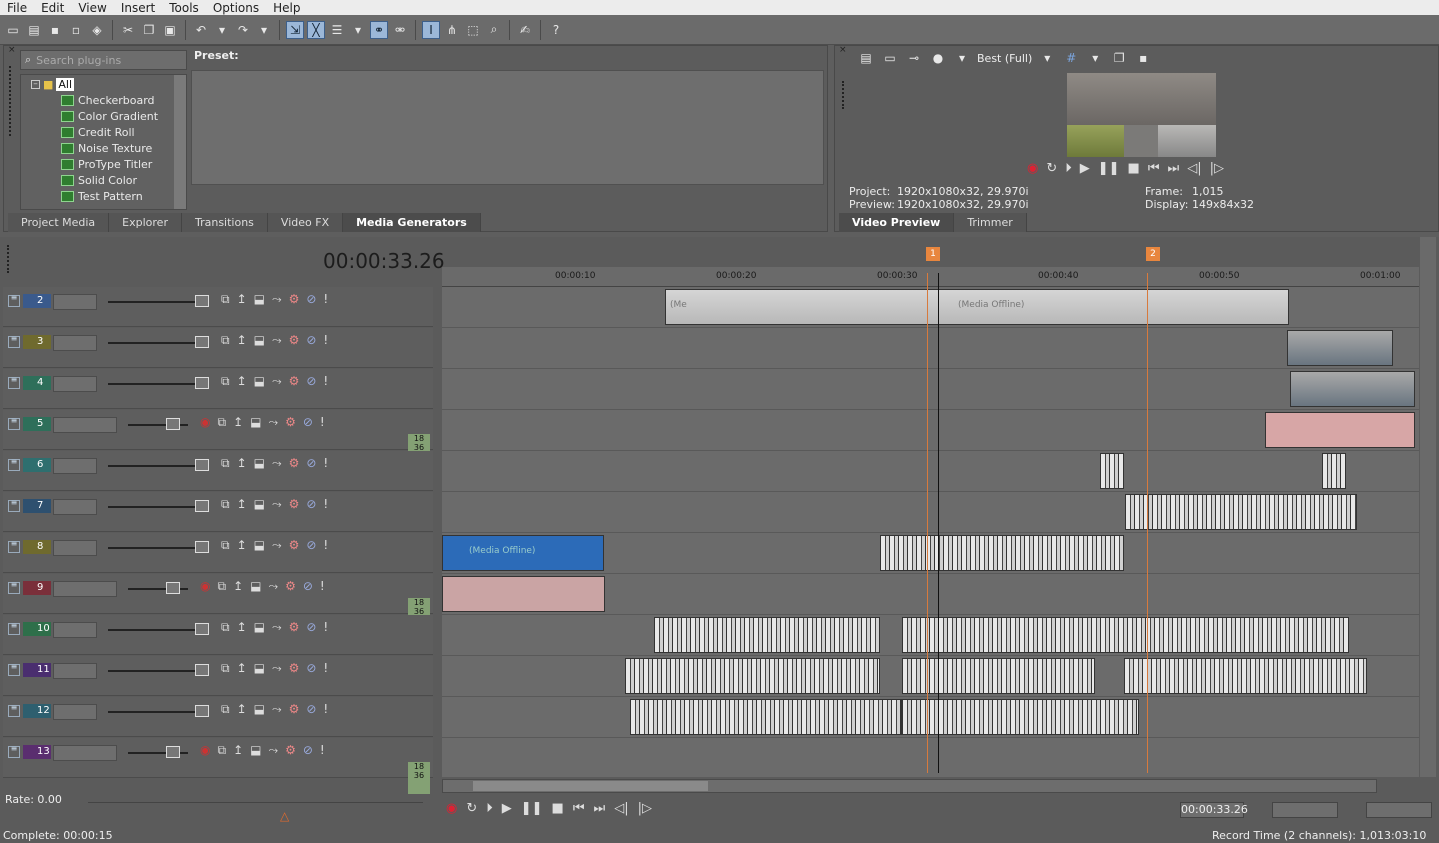 This screenshot has width=1439, height=843. Describe the element at coordinates (507, 127) in the screenshot. I see `preset-area` at that location.